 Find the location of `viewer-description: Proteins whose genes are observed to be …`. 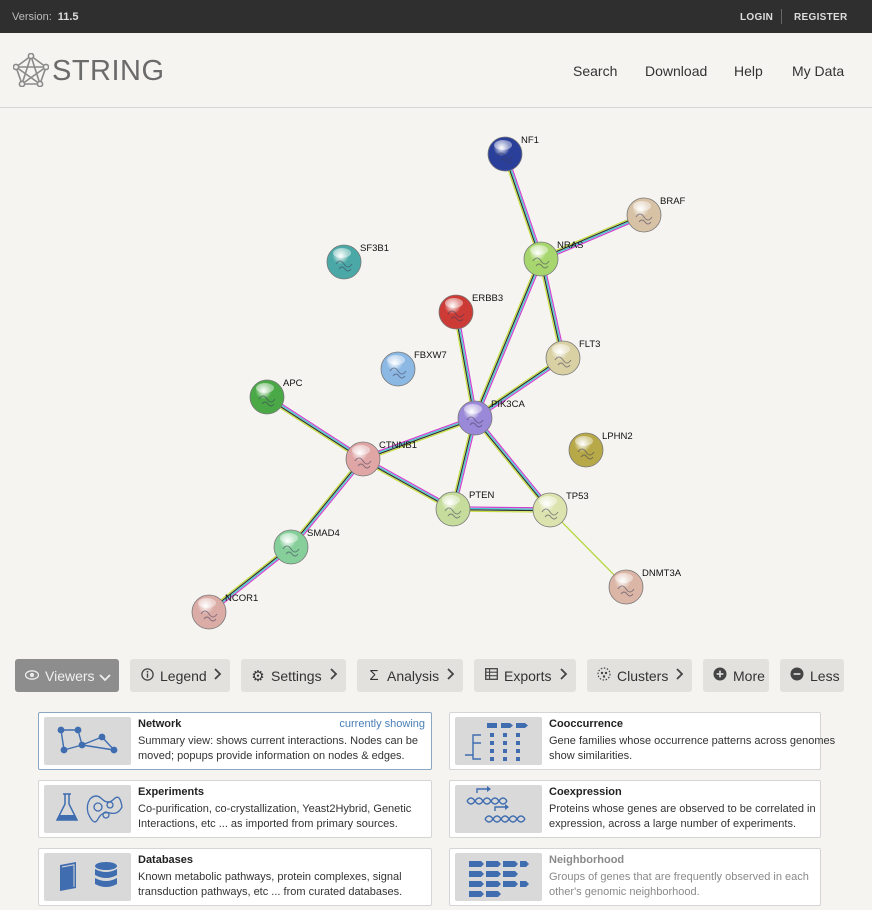

viewer-description: Proteins whose genes are observed to be … is located at coordinates (682, 816).